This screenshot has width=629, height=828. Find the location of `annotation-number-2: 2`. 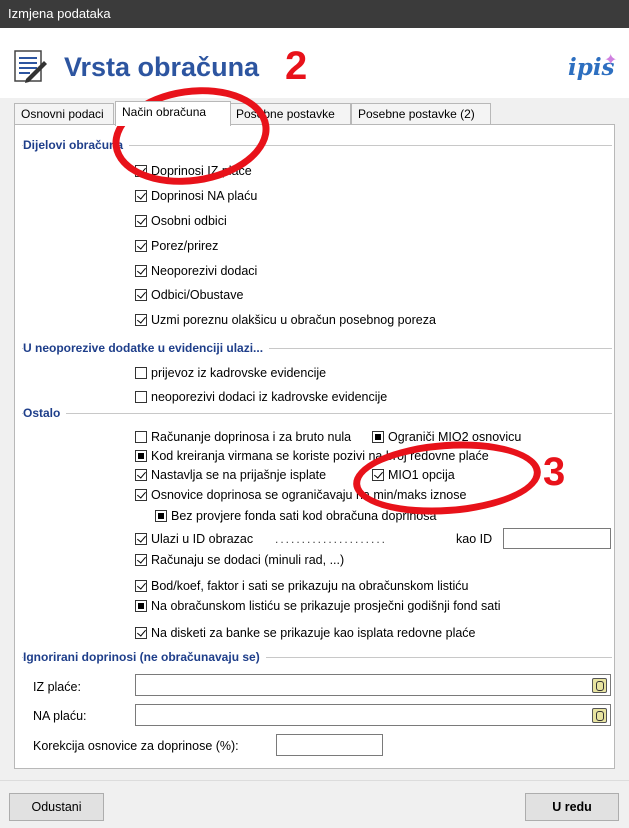

annotation-number-2: 2 is located at coordinates (296, 66).